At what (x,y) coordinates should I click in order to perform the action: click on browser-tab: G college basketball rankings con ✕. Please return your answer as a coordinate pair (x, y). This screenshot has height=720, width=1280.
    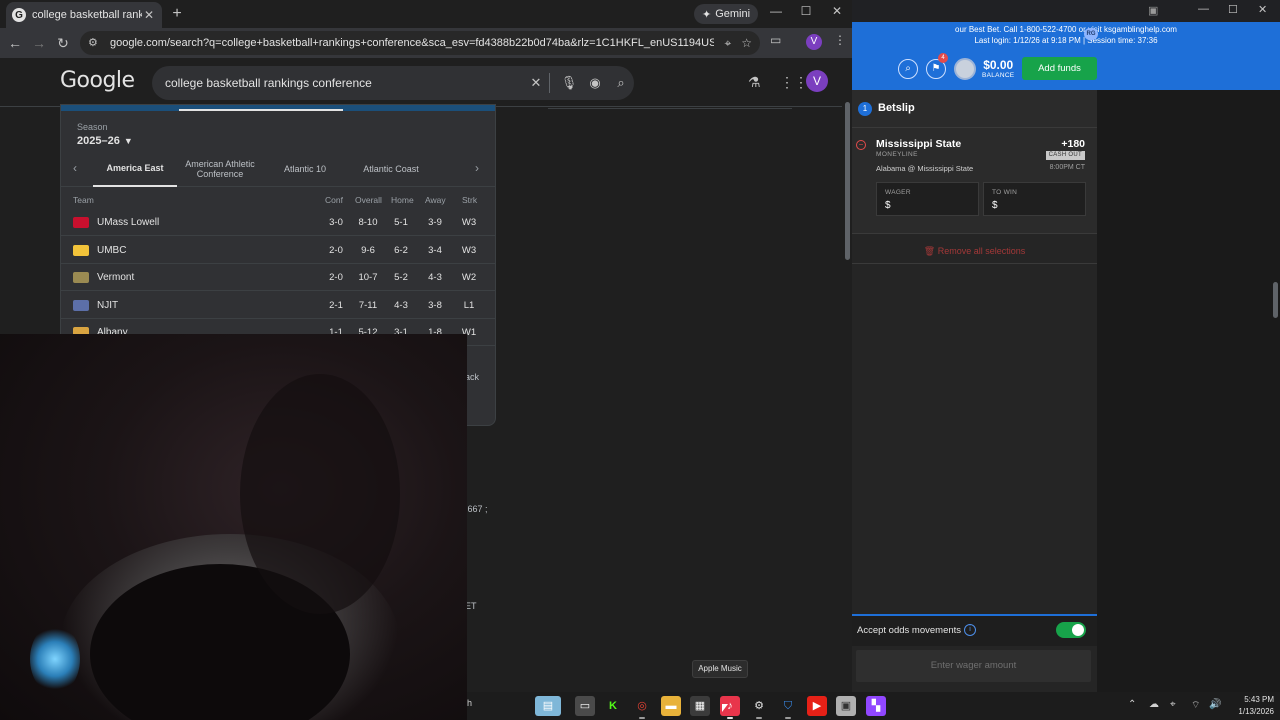
    Looking at the image, I should click on (84, 15).